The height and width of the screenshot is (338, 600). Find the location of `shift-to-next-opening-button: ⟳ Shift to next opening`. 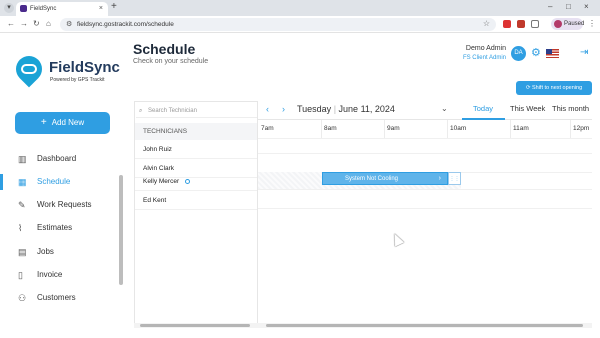

shift-to-next-opening-button: ⟳ Shift to next opening is located at coordinates (554, 88).